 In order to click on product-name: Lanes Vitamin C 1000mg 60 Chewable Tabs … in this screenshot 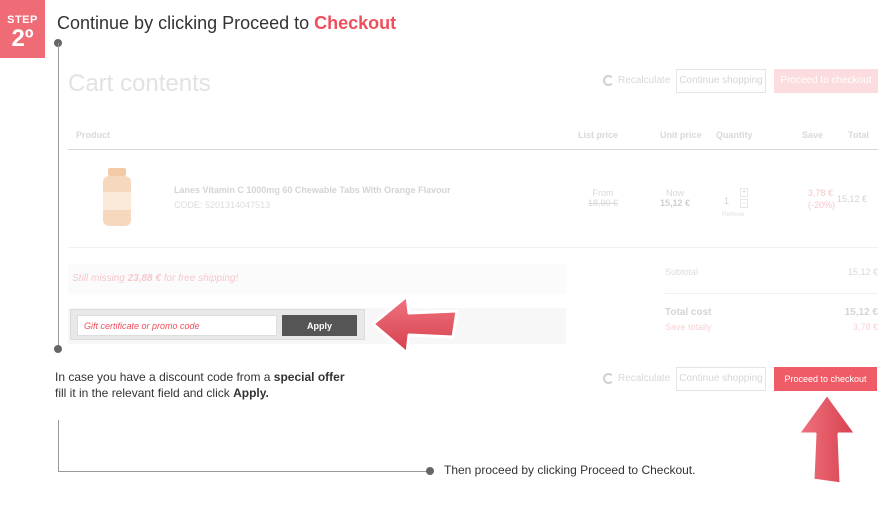, I will do `click(312, 190)`.